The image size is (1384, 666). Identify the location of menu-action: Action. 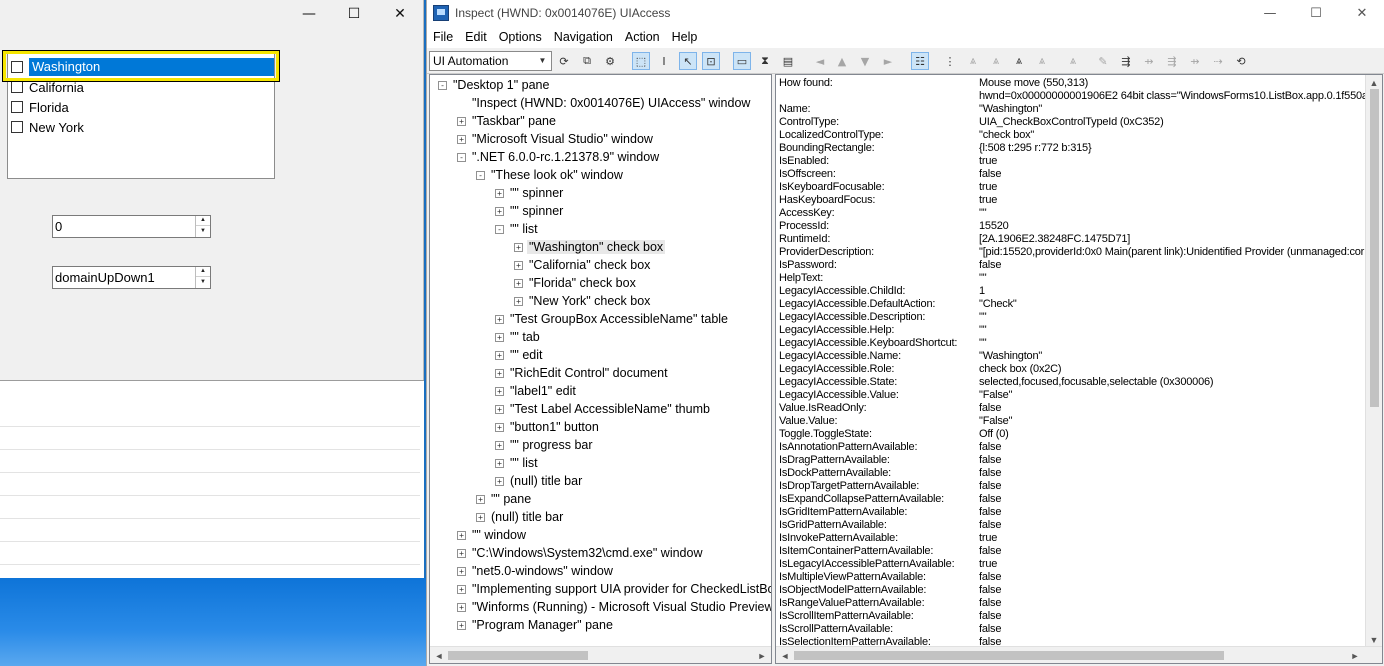
(642, 37).